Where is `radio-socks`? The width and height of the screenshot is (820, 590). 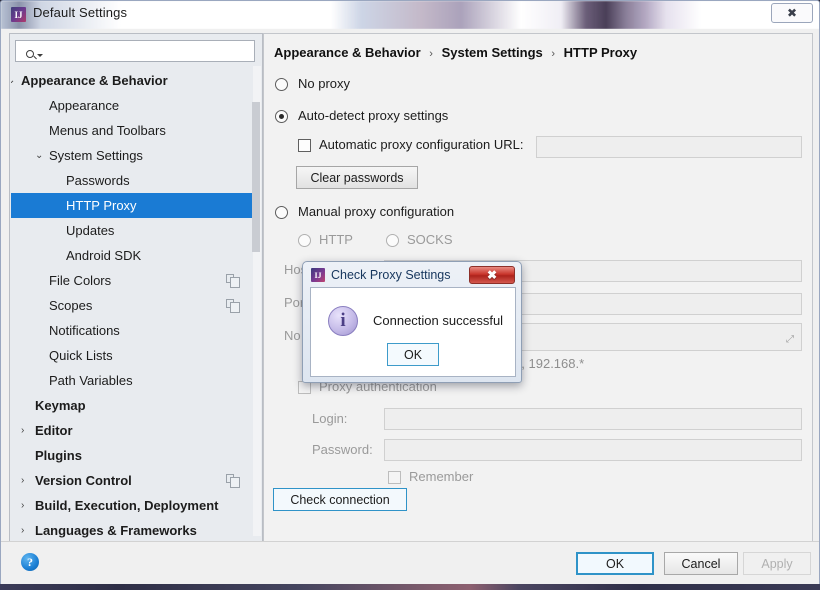 radio-socks is located at coordinates (392, 240).